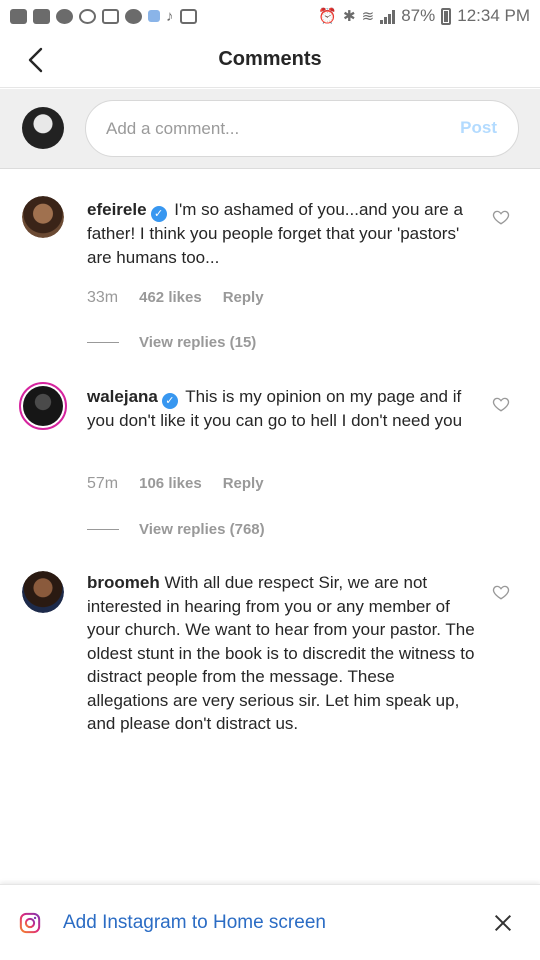 This screenshot has width=540, height=960. What do you see at coordinates (493, 15) in the screenshot?
I see `clock: 12:34 PM` at bounding box center [493, 15].